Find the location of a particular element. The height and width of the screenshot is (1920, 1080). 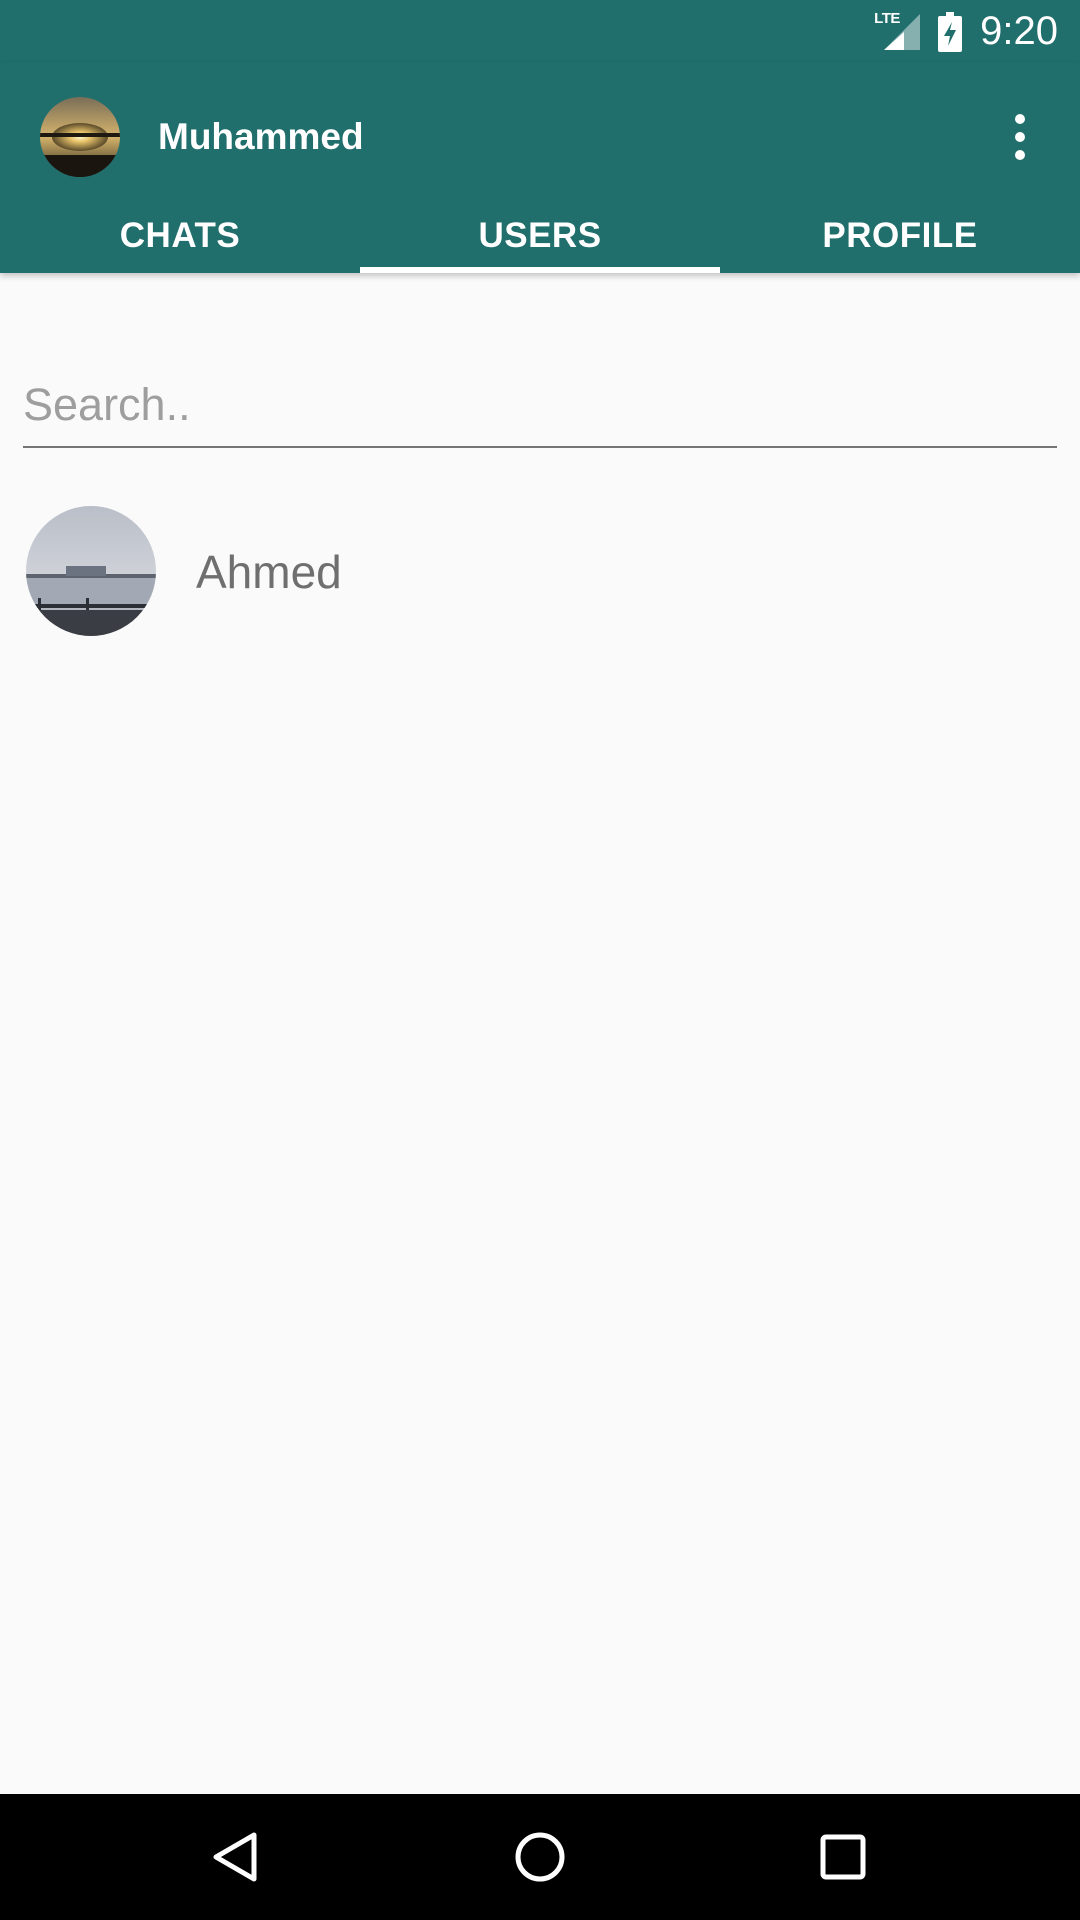

tab-chats: CHATS is located at coordinates (180, 242).